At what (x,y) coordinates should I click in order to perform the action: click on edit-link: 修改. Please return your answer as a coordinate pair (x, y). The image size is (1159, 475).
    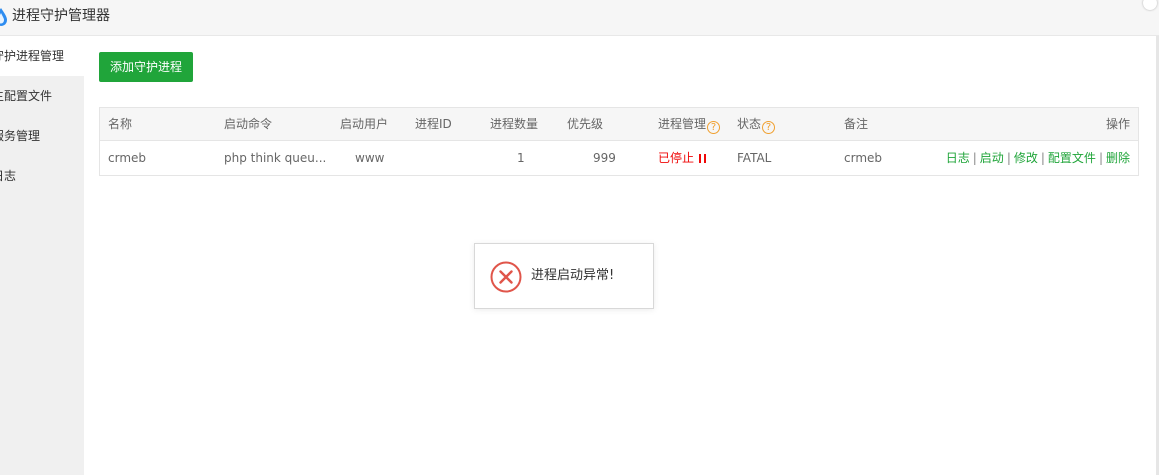
    Looking at the image, I should click on (1026, 158).